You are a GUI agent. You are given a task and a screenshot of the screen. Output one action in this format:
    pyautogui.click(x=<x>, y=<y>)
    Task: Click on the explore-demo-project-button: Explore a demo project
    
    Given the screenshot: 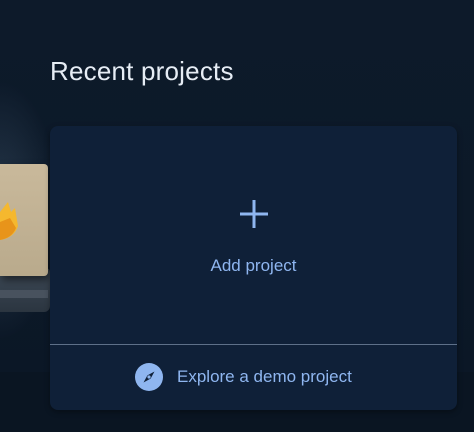 What is the action you would take?
    pyautogui.click(x=253, y=377)
    